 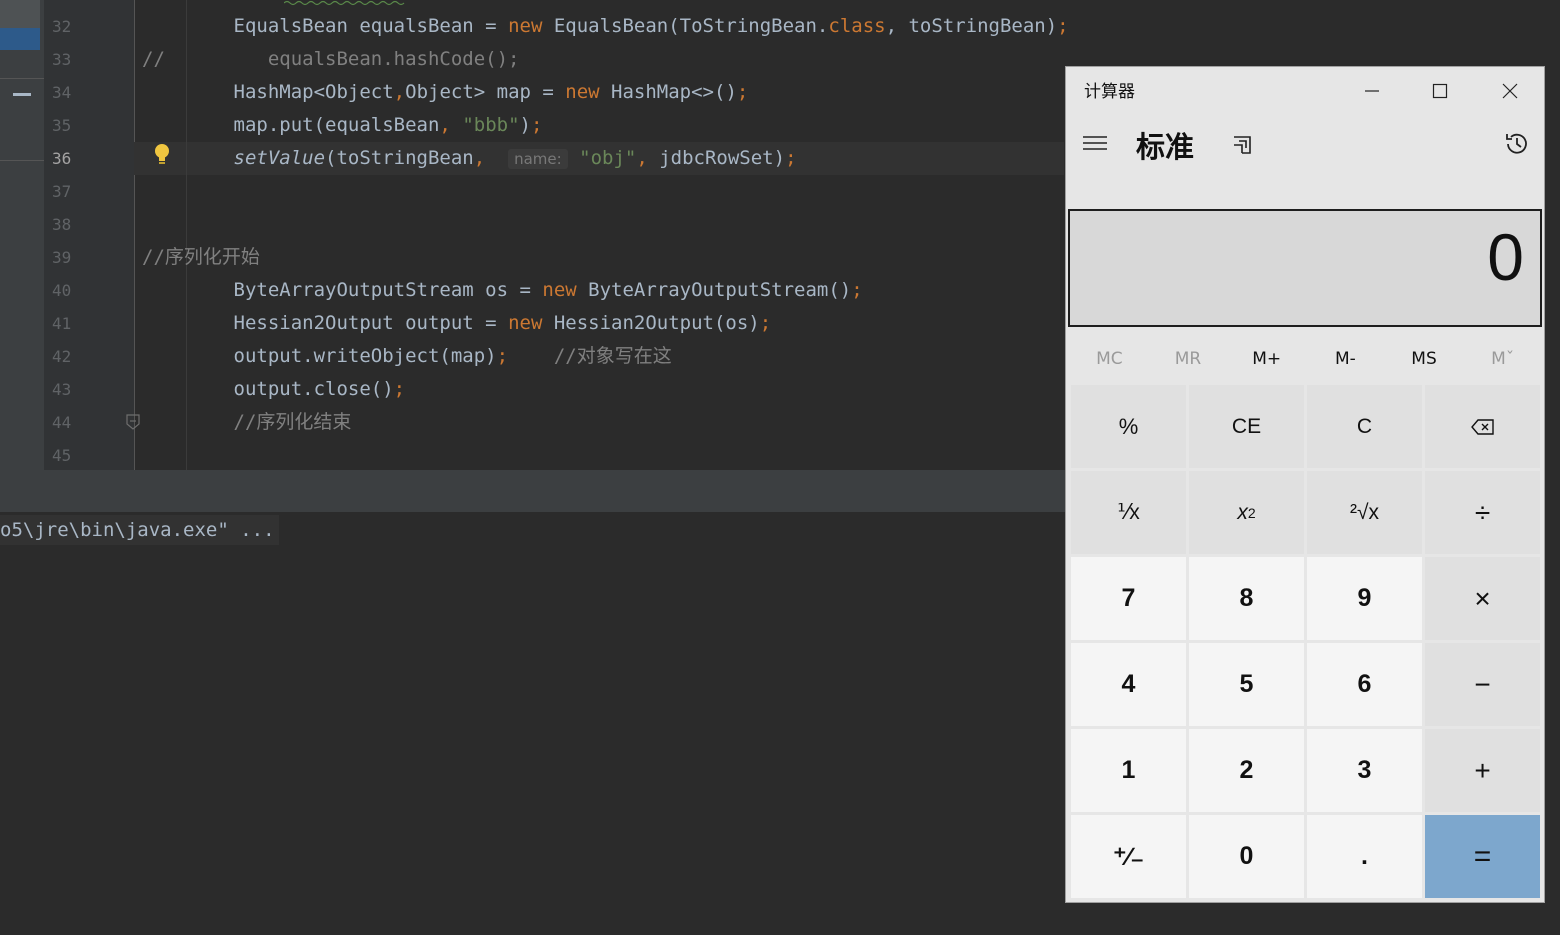 I want to click on backspace-icon, so click(x=1482, y=426).